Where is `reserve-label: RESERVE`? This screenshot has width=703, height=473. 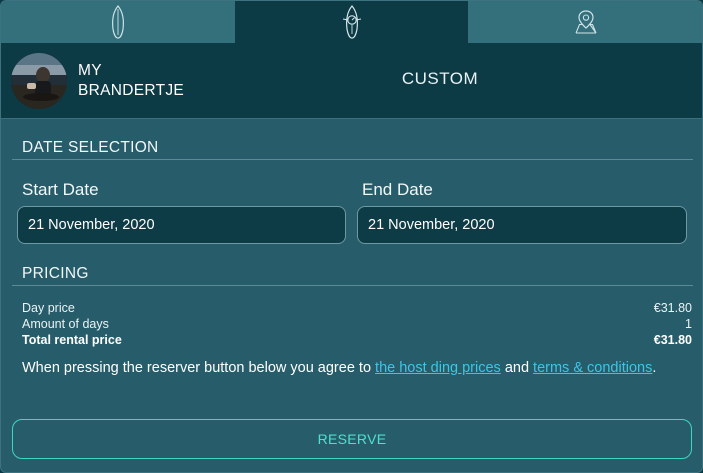 reserve-label: RESERVE is located at coordinates (352, 439).